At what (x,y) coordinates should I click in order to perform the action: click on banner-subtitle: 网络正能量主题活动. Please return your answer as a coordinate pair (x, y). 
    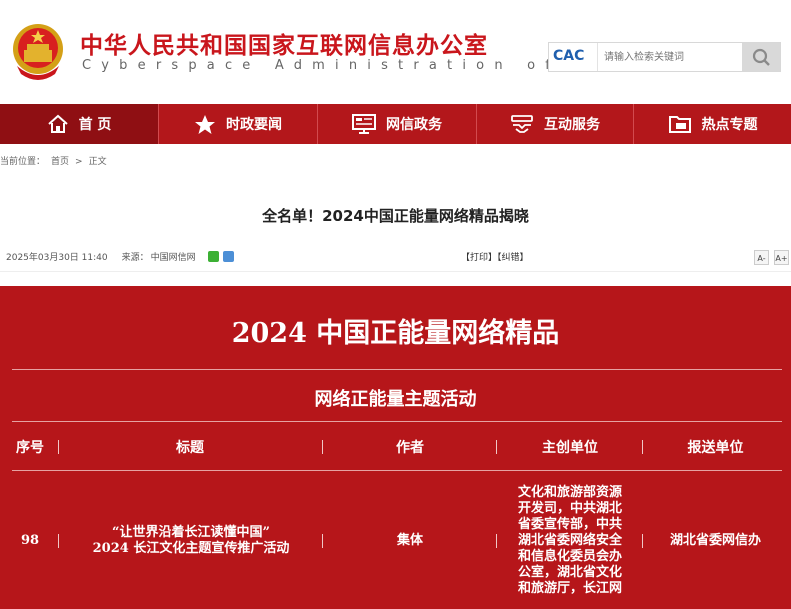
    Looking at the image, I should click on (395, 399).